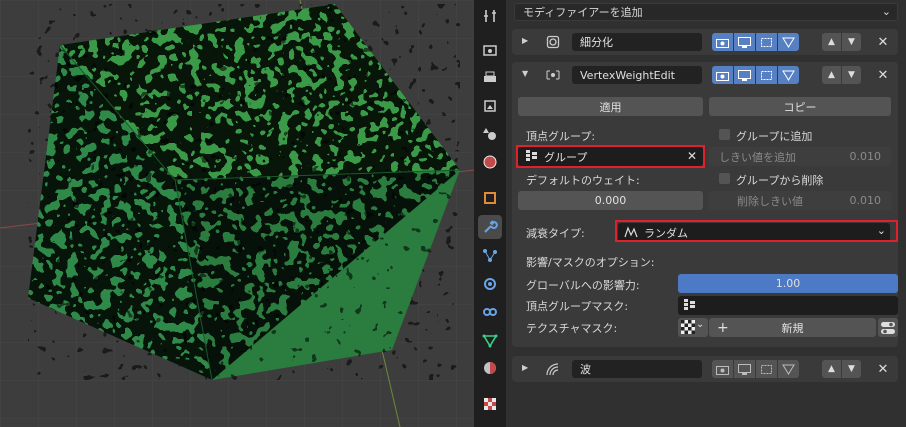  I want to click on wrench-icon, so click(491, 226).